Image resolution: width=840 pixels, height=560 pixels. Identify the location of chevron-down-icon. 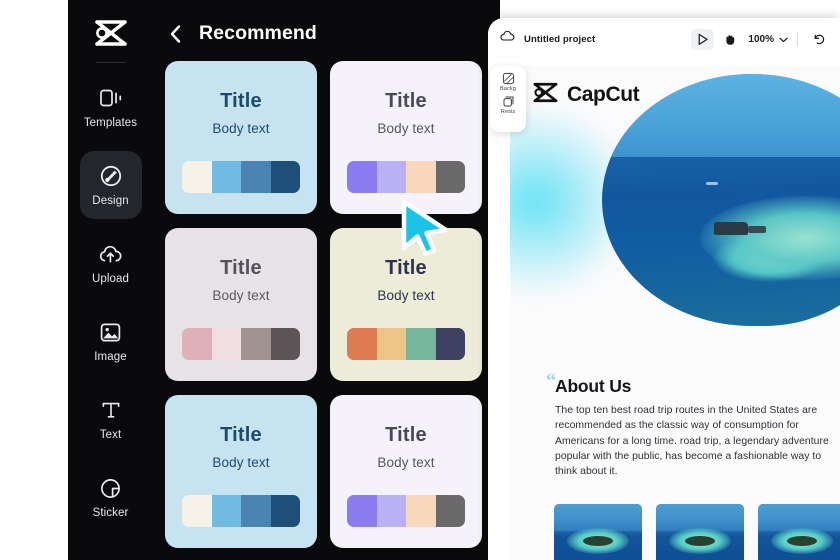
(783, 39).